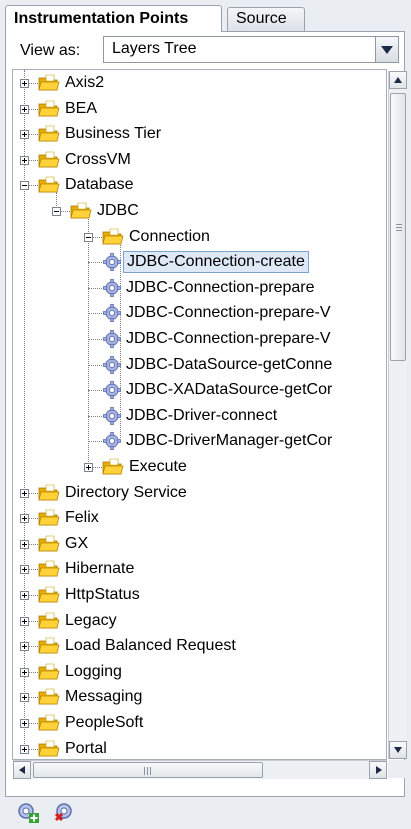 This screenshot has width=411, height=829. Describe the element at coordinates (398, 80) in the screenshot. I see `scroll-up-button` at that location.